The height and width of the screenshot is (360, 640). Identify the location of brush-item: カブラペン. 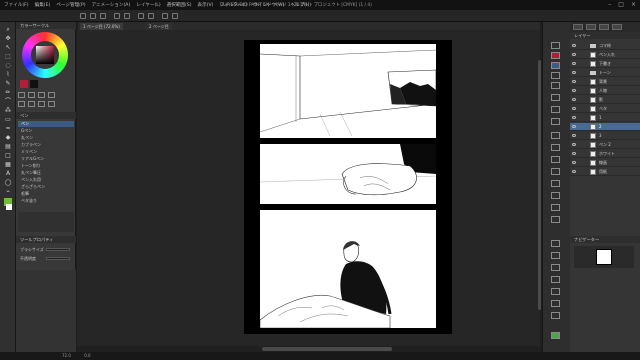
(46, 145).